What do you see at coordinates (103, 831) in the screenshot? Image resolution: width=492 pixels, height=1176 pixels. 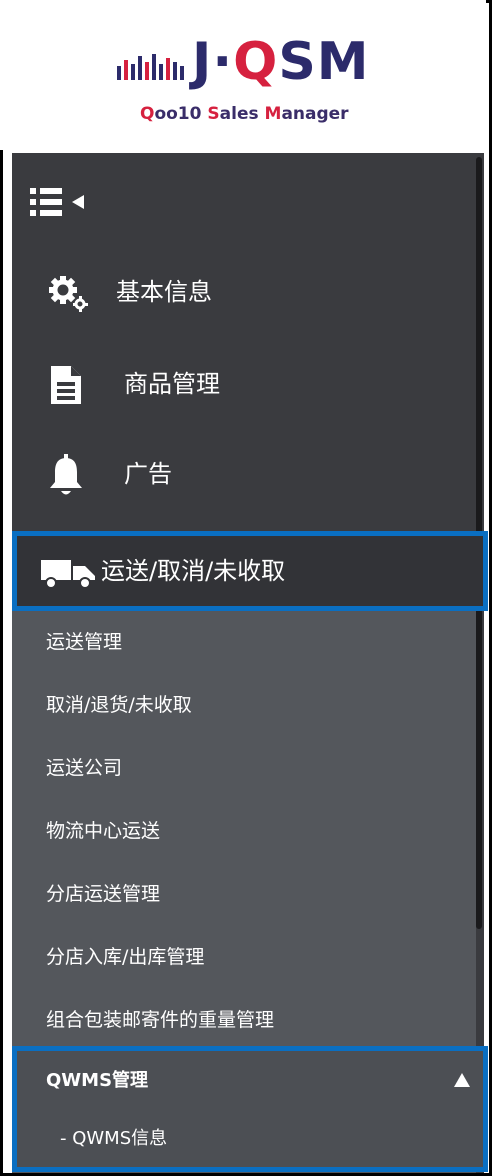 I see `submenu-item-logistics-center: 物流中心运送` at bounding box center [103, 831].